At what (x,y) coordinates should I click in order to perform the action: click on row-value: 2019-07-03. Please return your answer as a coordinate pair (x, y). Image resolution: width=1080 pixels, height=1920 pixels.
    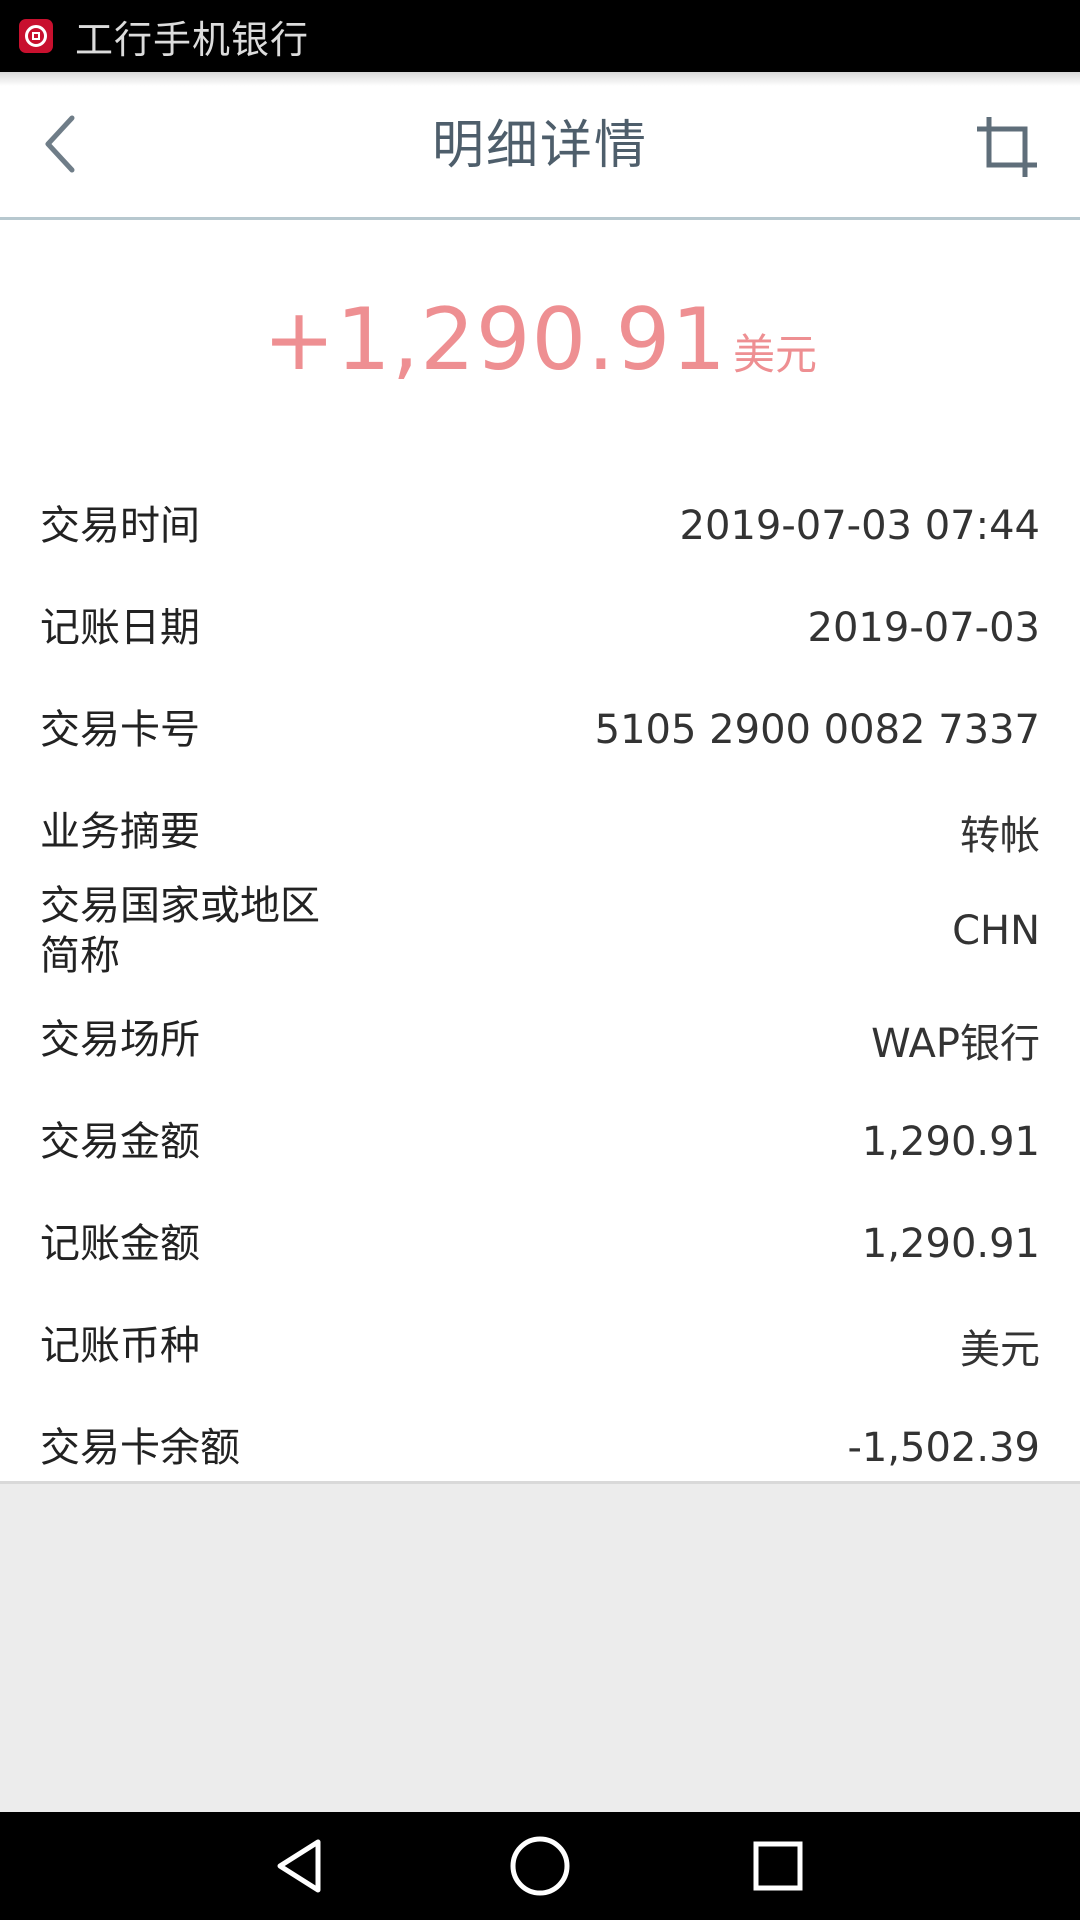
    Looking at the image, I should click on (923, 628).